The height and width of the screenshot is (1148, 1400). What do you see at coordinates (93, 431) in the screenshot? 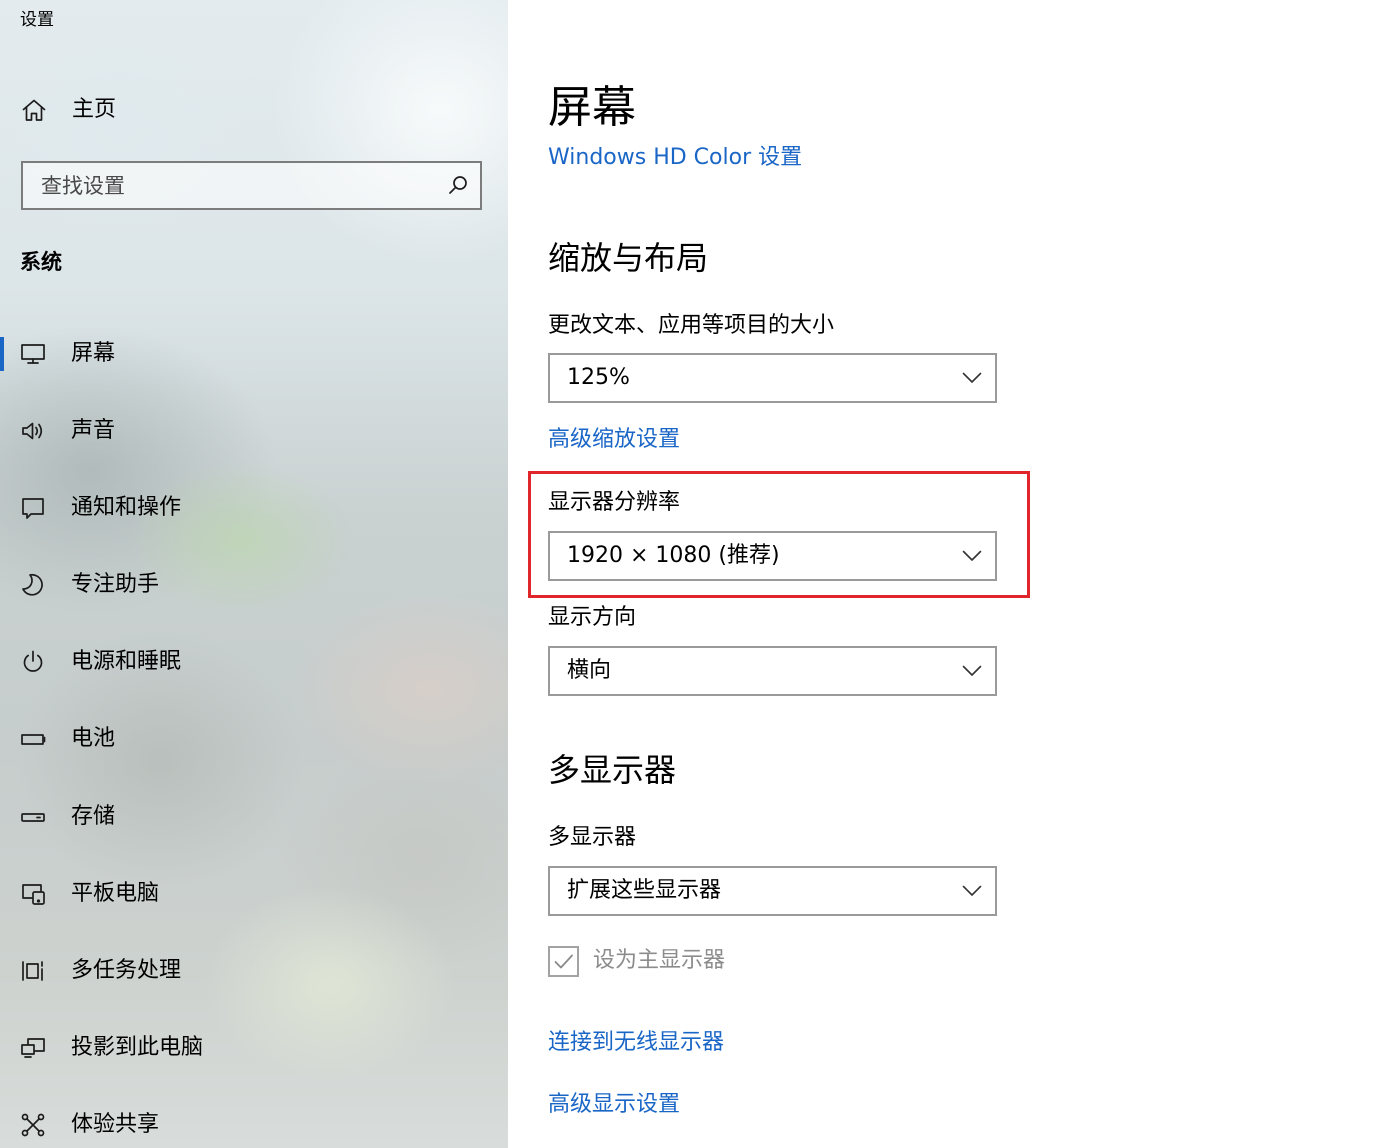
I see `sidebar-item-label: 声音` at bounding box center [93, 431].